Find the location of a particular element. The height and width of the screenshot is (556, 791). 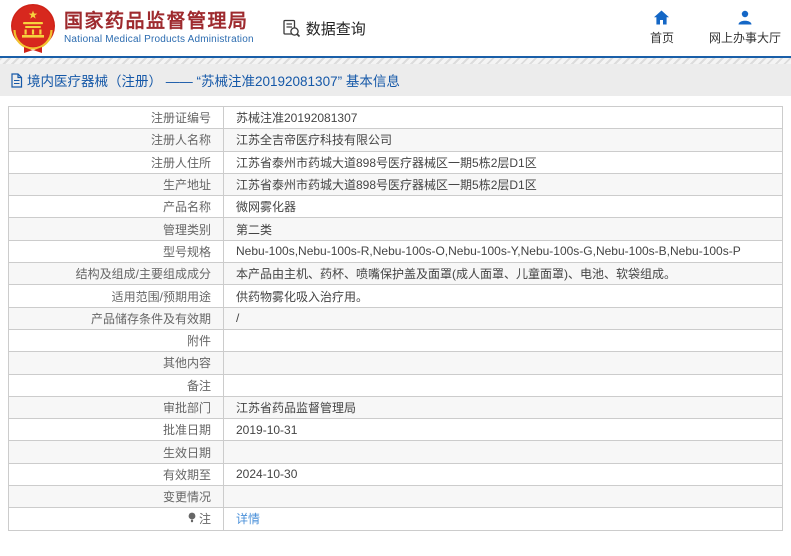

row-label: 注 is located at coordinates (116, 519).